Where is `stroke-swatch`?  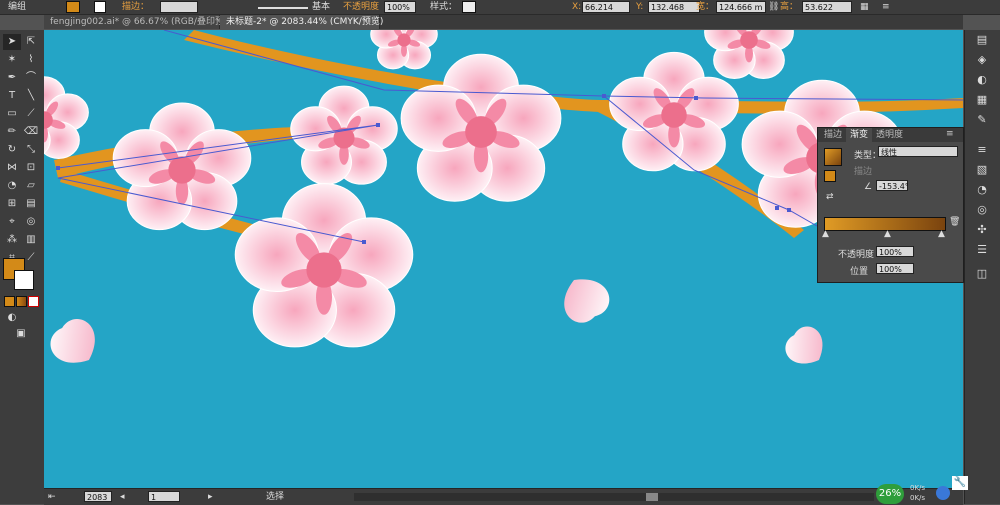 stroke-swatch is located at coordinates (100, 7).